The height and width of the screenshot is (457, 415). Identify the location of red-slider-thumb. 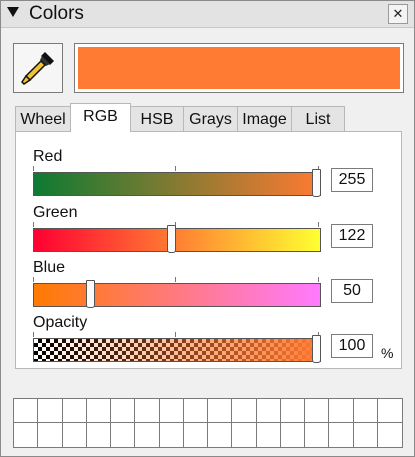
(316, 183).